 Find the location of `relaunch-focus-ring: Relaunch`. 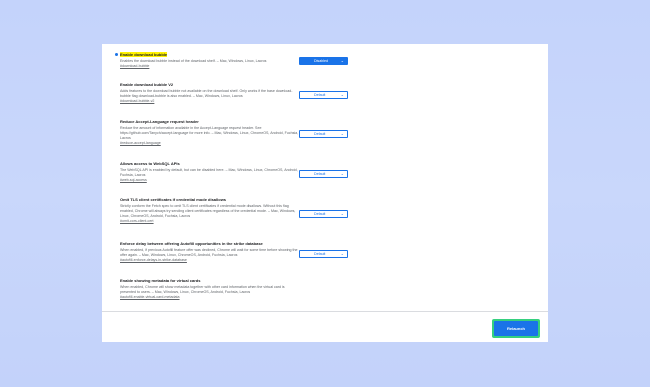

relaunch-focus-ring: Relaunch is located at coordinates (516, 328).